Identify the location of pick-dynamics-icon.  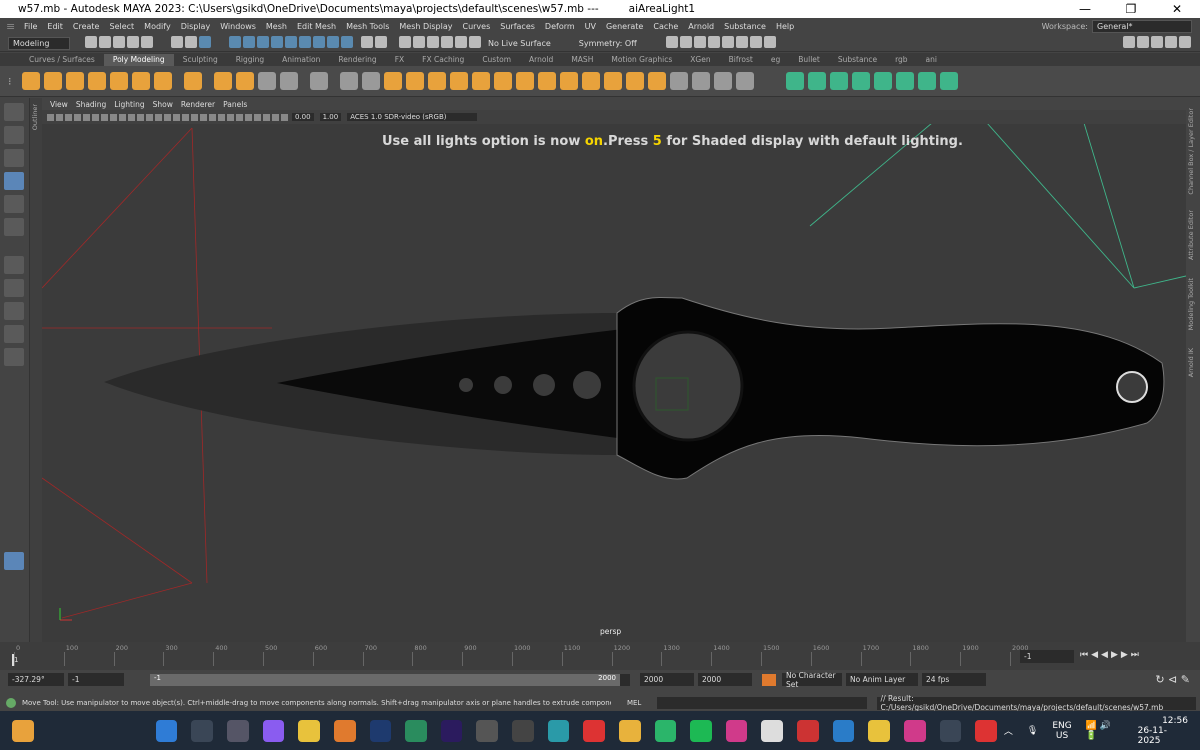
(319, 41).